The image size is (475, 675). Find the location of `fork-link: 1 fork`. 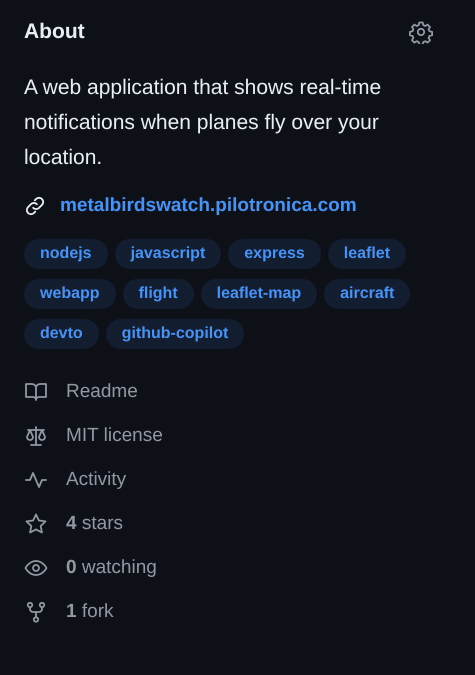

fork-link: 1 fork is located at coordinates (69, 612).